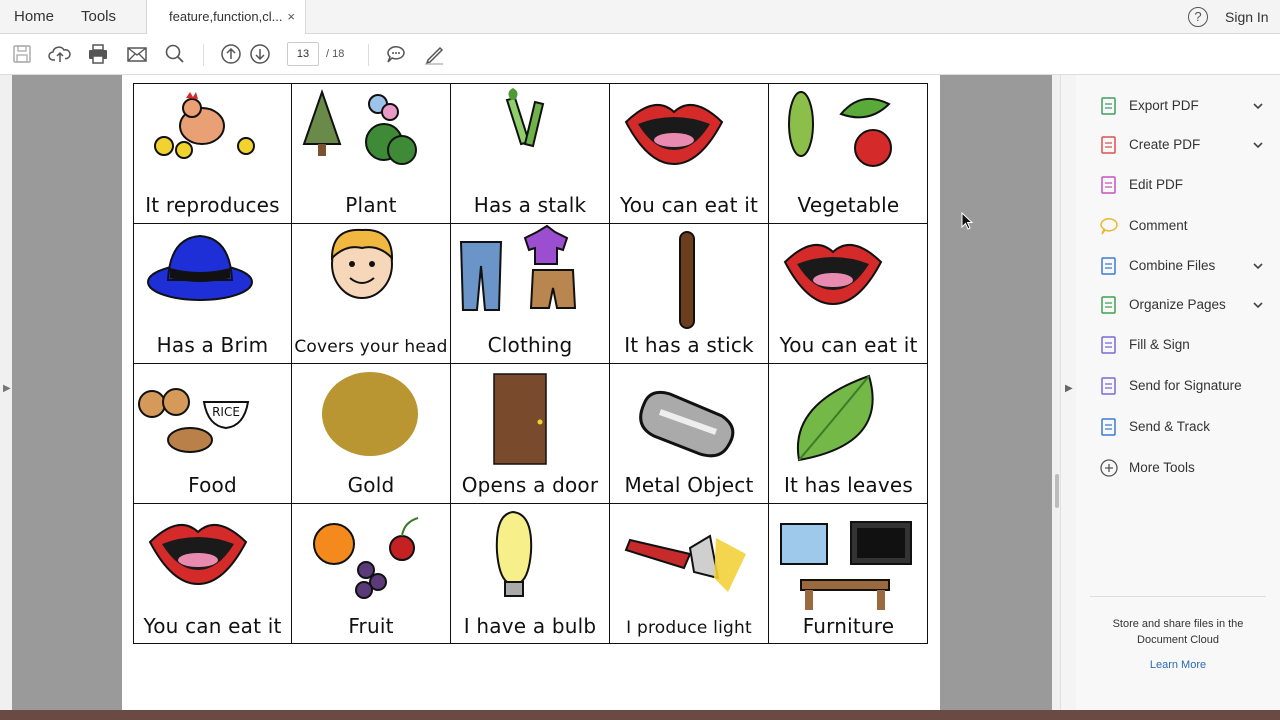  I want to click on tool-label: Combine Files, so click(1172, 265).